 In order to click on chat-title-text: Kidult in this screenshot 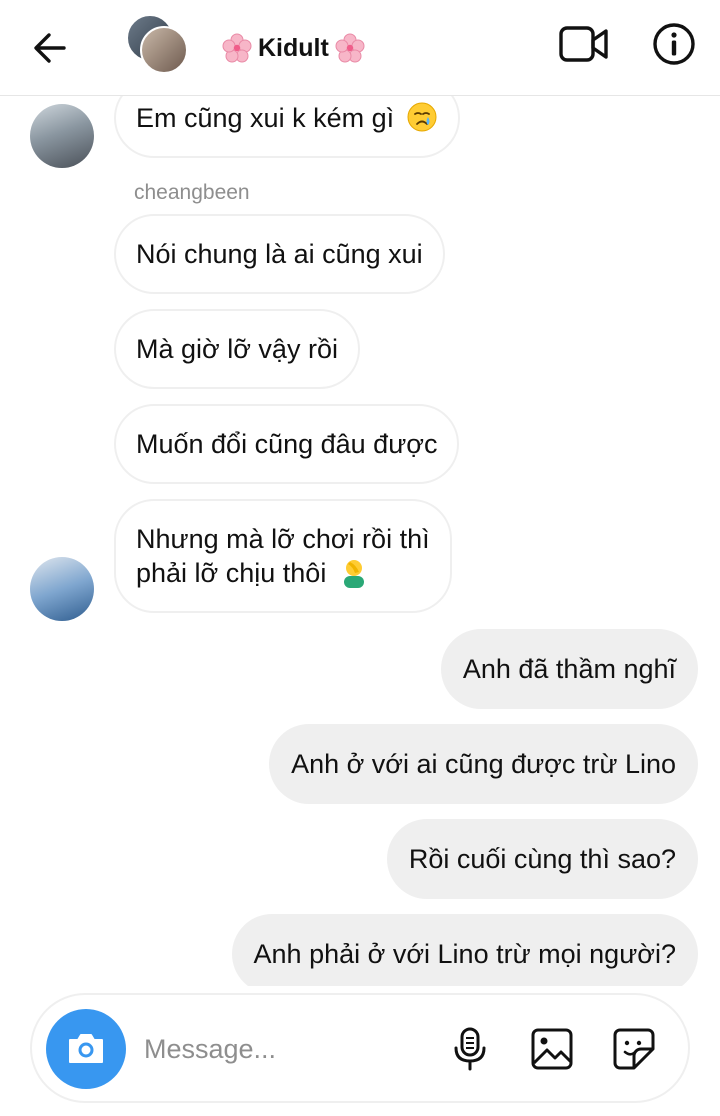, I will do `click(293, 47)`.